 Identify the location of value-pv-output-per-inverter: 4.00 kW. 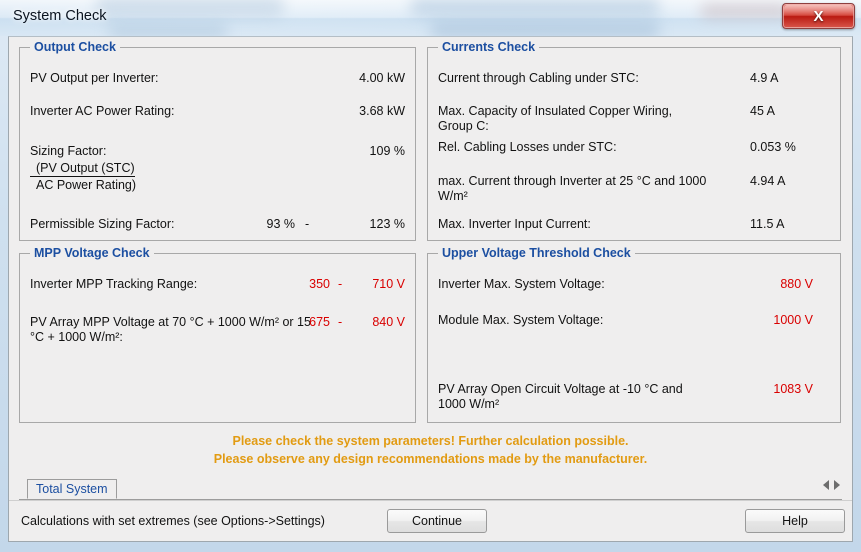
(382, 78).